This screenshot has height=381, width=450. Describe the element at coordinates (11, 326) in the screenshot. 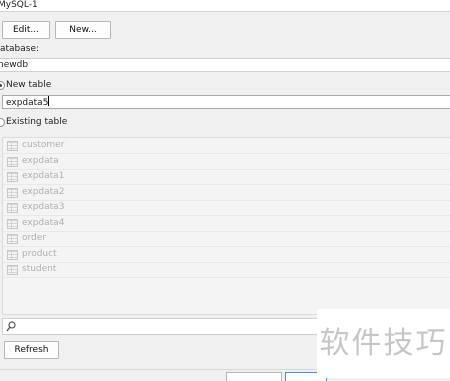

I see `search-icon` at that location.